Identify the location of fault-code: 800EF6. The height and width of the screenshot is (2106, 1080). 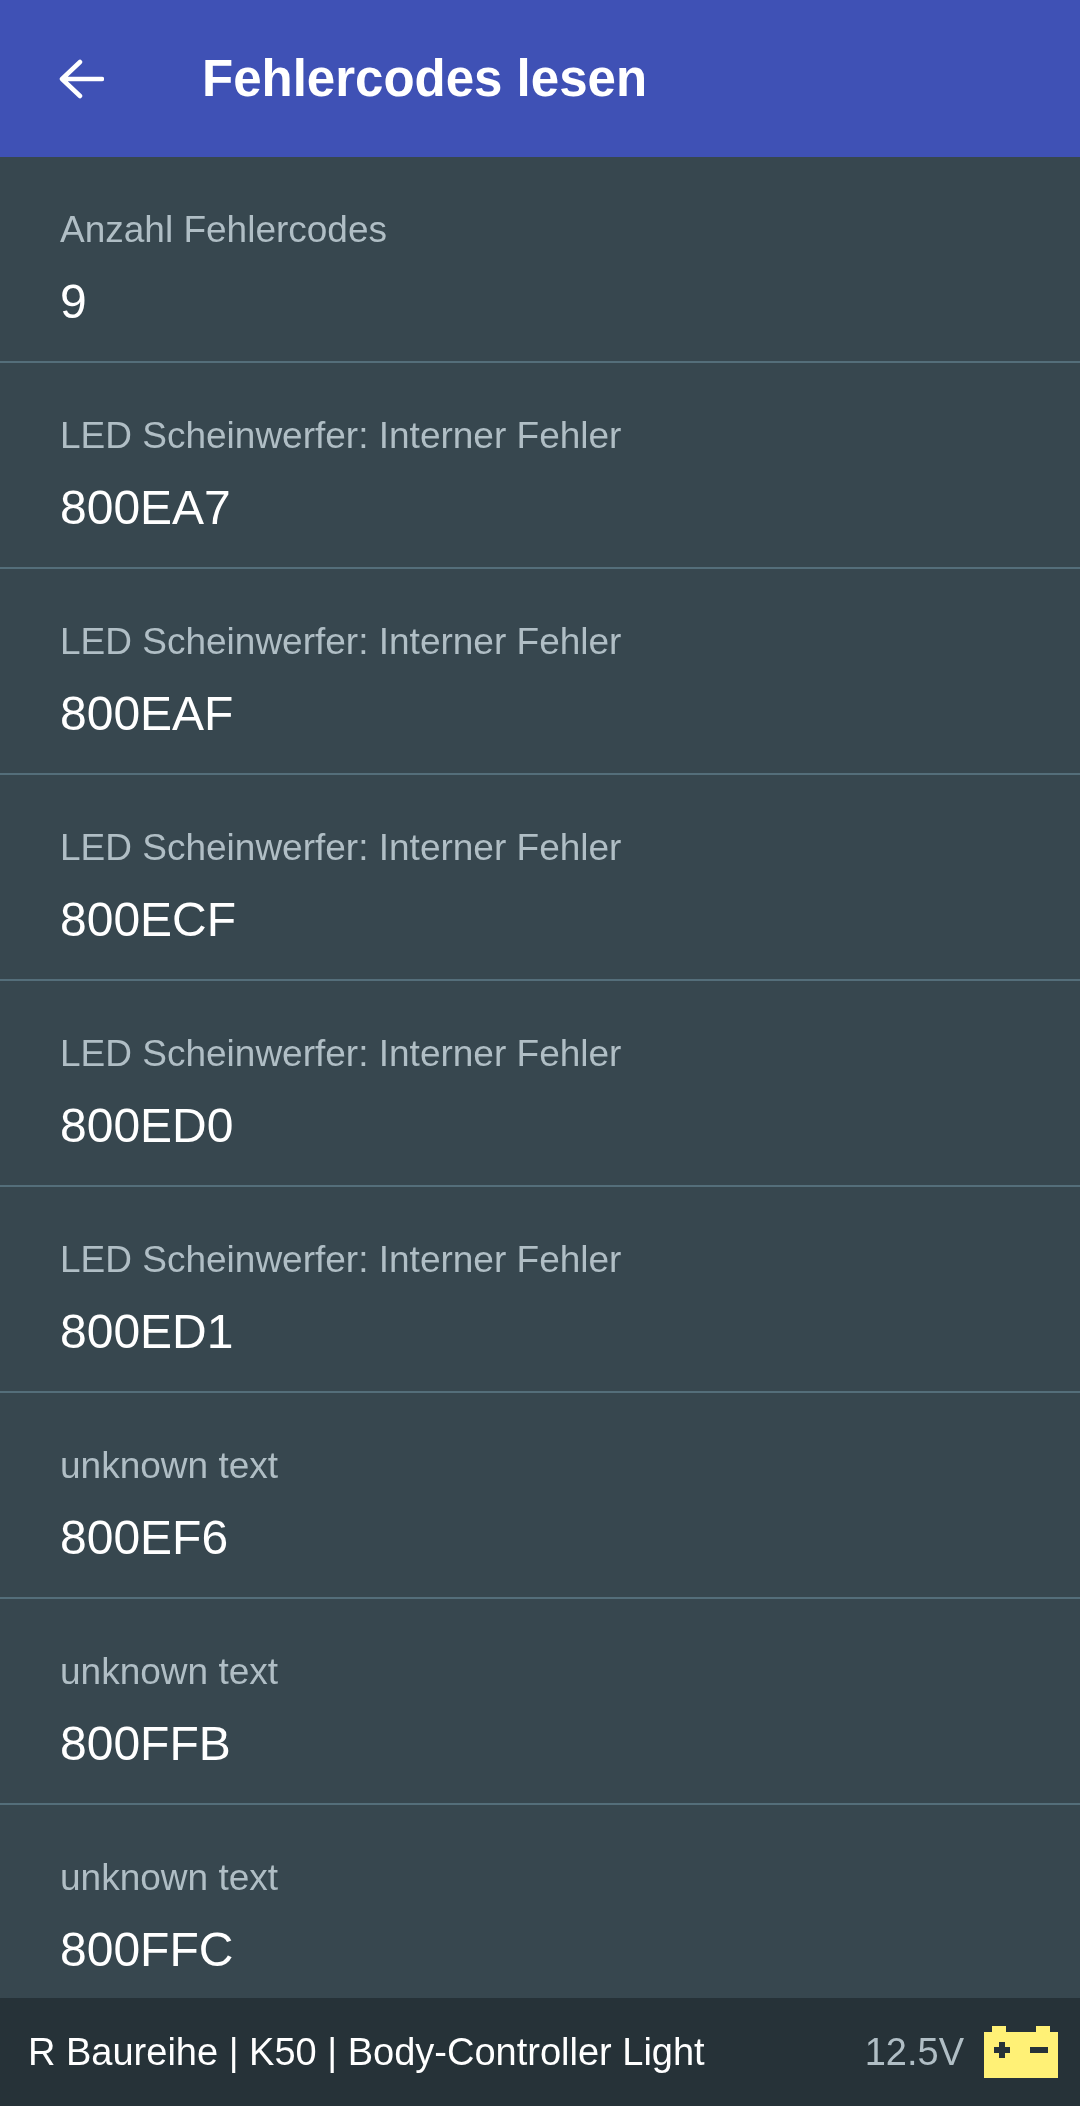
(145, 1538).